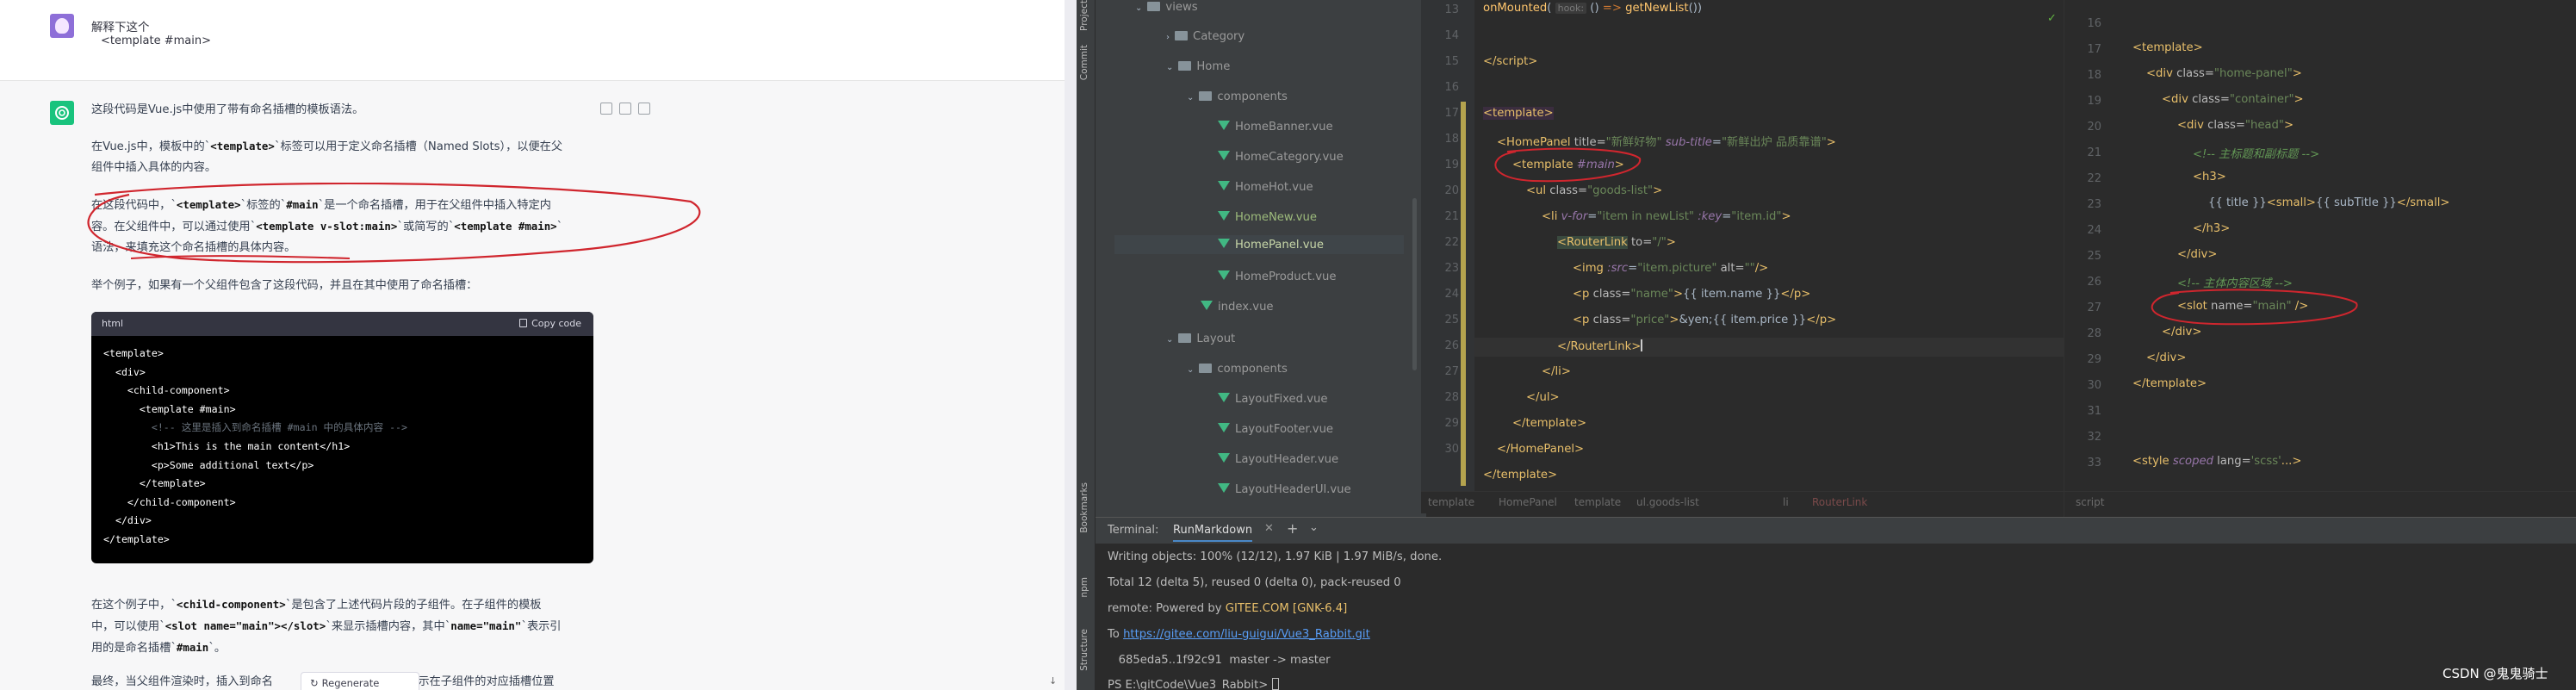 This screenshot has height=690, width=2576. I want to click on close-tab-icon: ✕, so click(1269, 528).